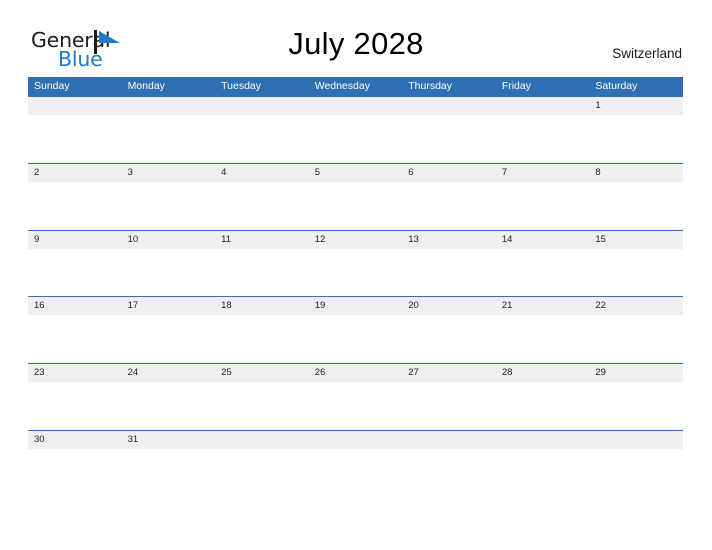  I want to click on day-number: 28, so click(543, 373).